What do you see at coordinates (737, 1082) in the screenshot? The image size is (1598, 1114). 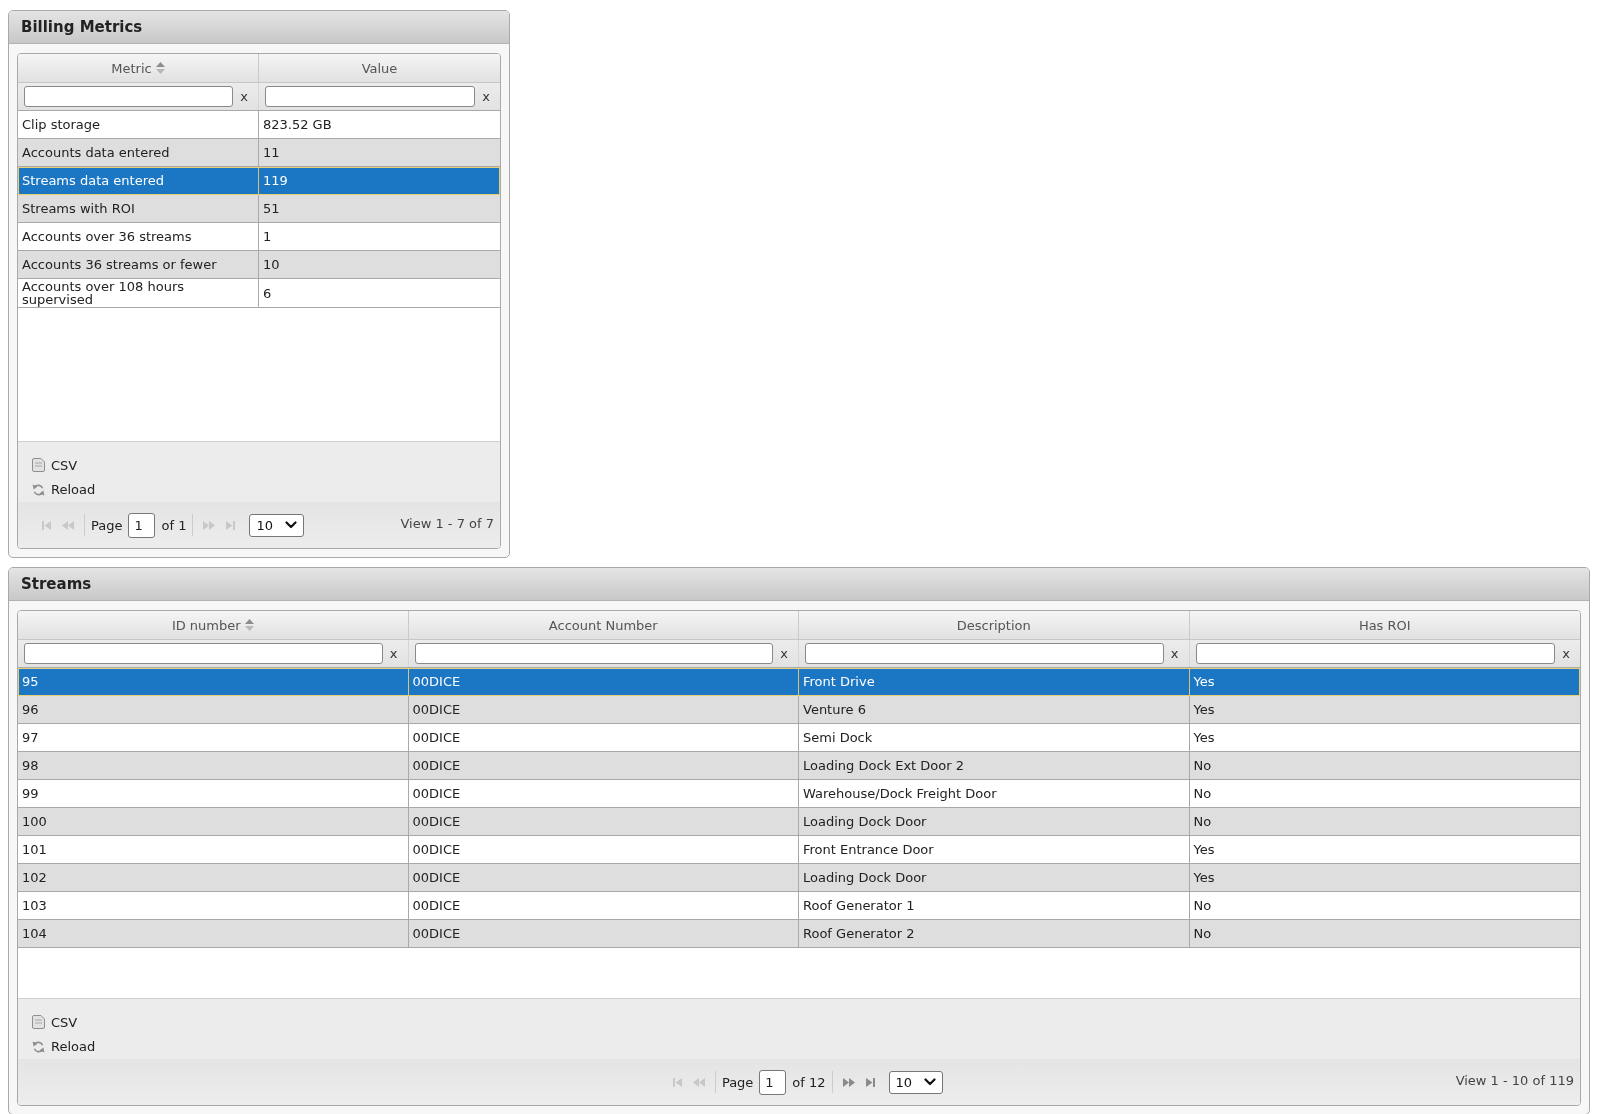 I see `page-label: Page` at bounding box center [737, 1082].